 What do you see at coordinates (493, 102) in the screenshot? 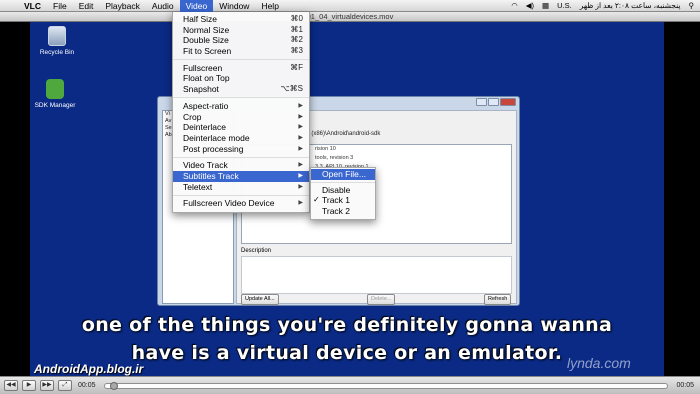
I see `maximize-icon` at bounding box center [493, 102].